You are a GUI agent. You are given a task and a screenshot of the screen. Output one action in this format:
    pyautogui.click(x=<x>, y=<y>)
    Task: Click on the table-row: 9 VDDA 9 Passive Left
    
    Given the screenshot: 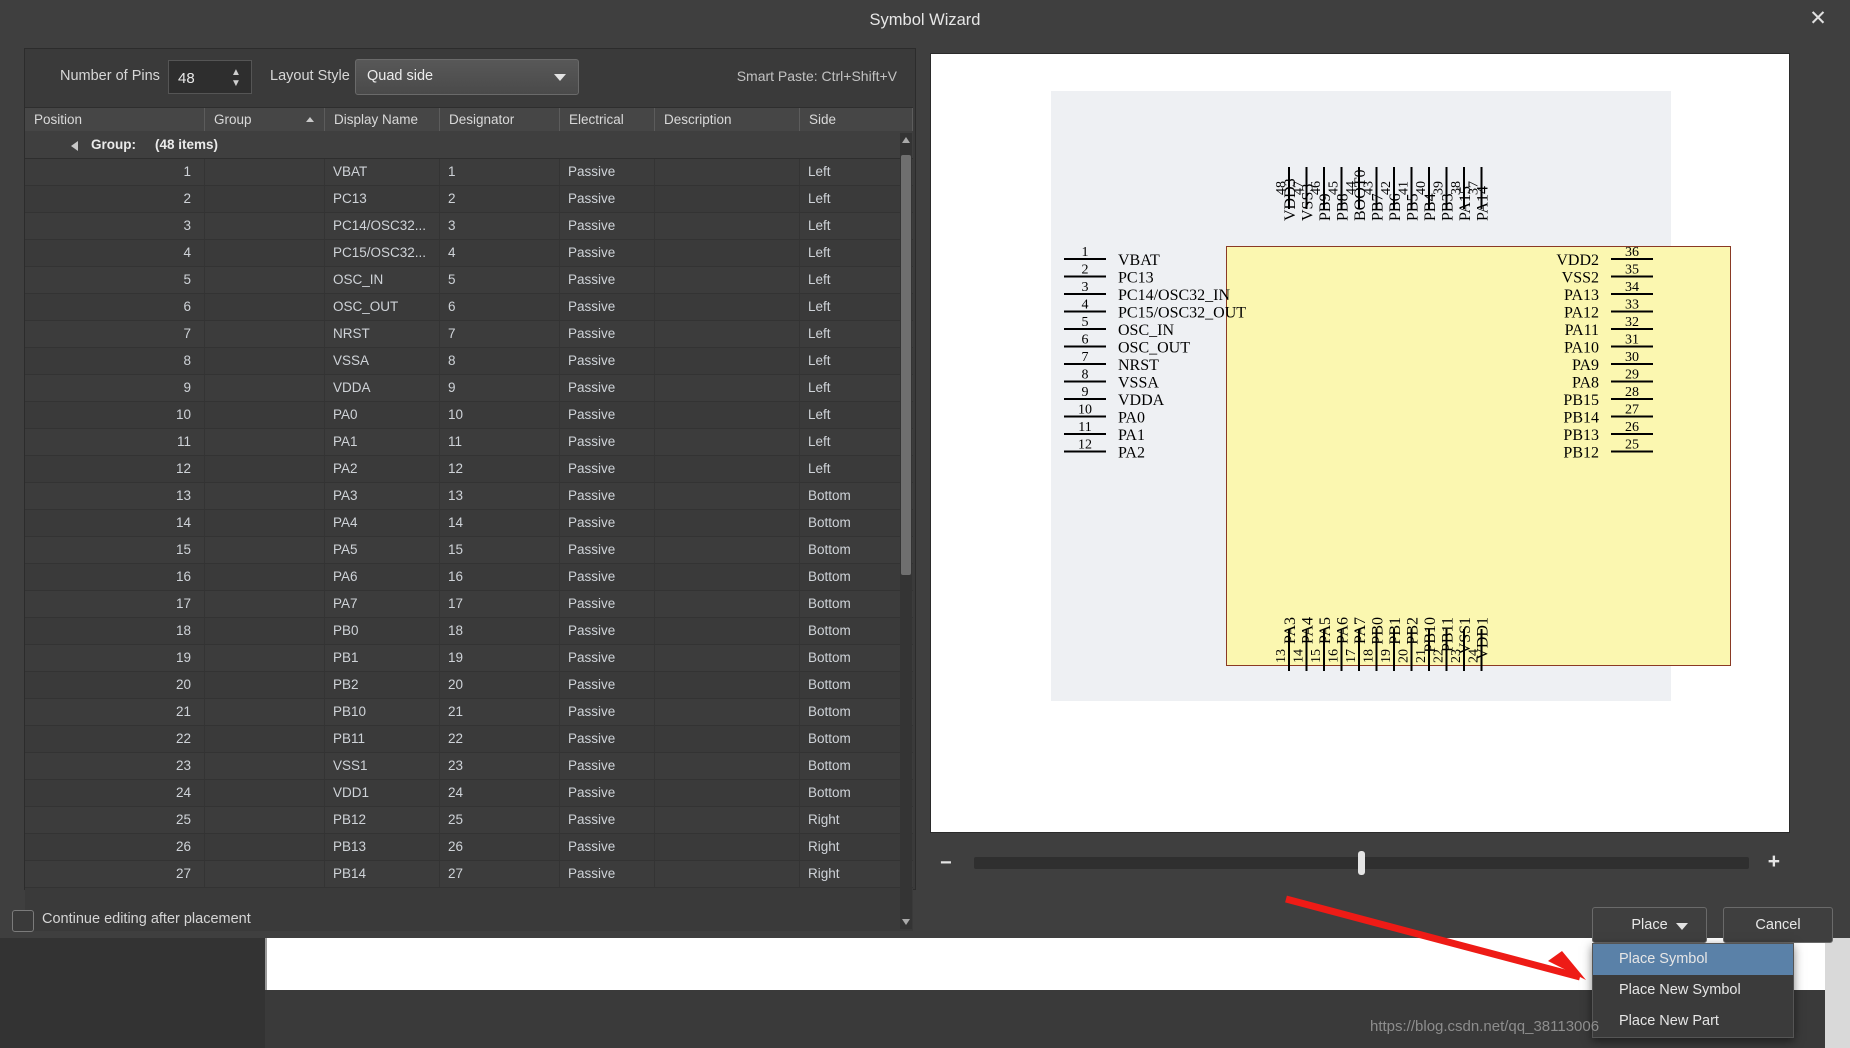 What is the action you would take?
    pyautogui.click(x=469, y=388)
    